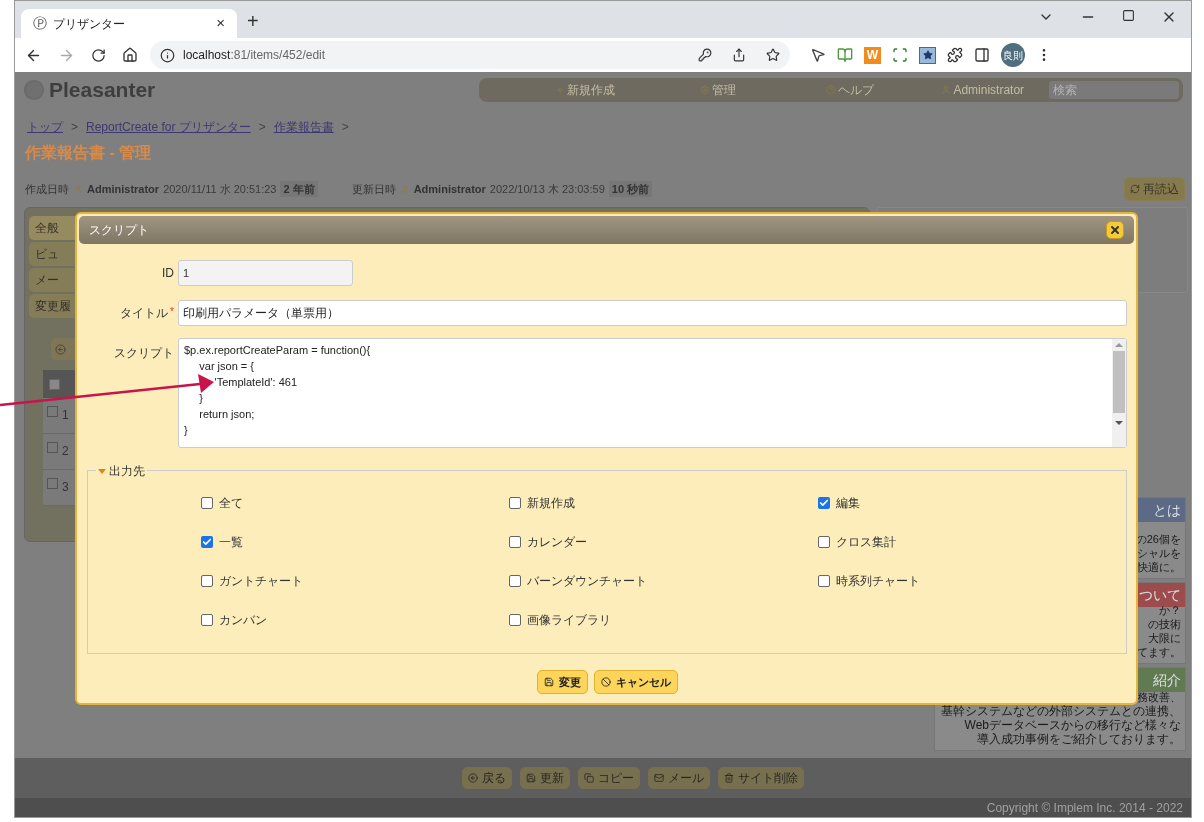 The height and width of the screenshot is (822, 1204). I want to click on field-label: タイトル, so click(144, 313).